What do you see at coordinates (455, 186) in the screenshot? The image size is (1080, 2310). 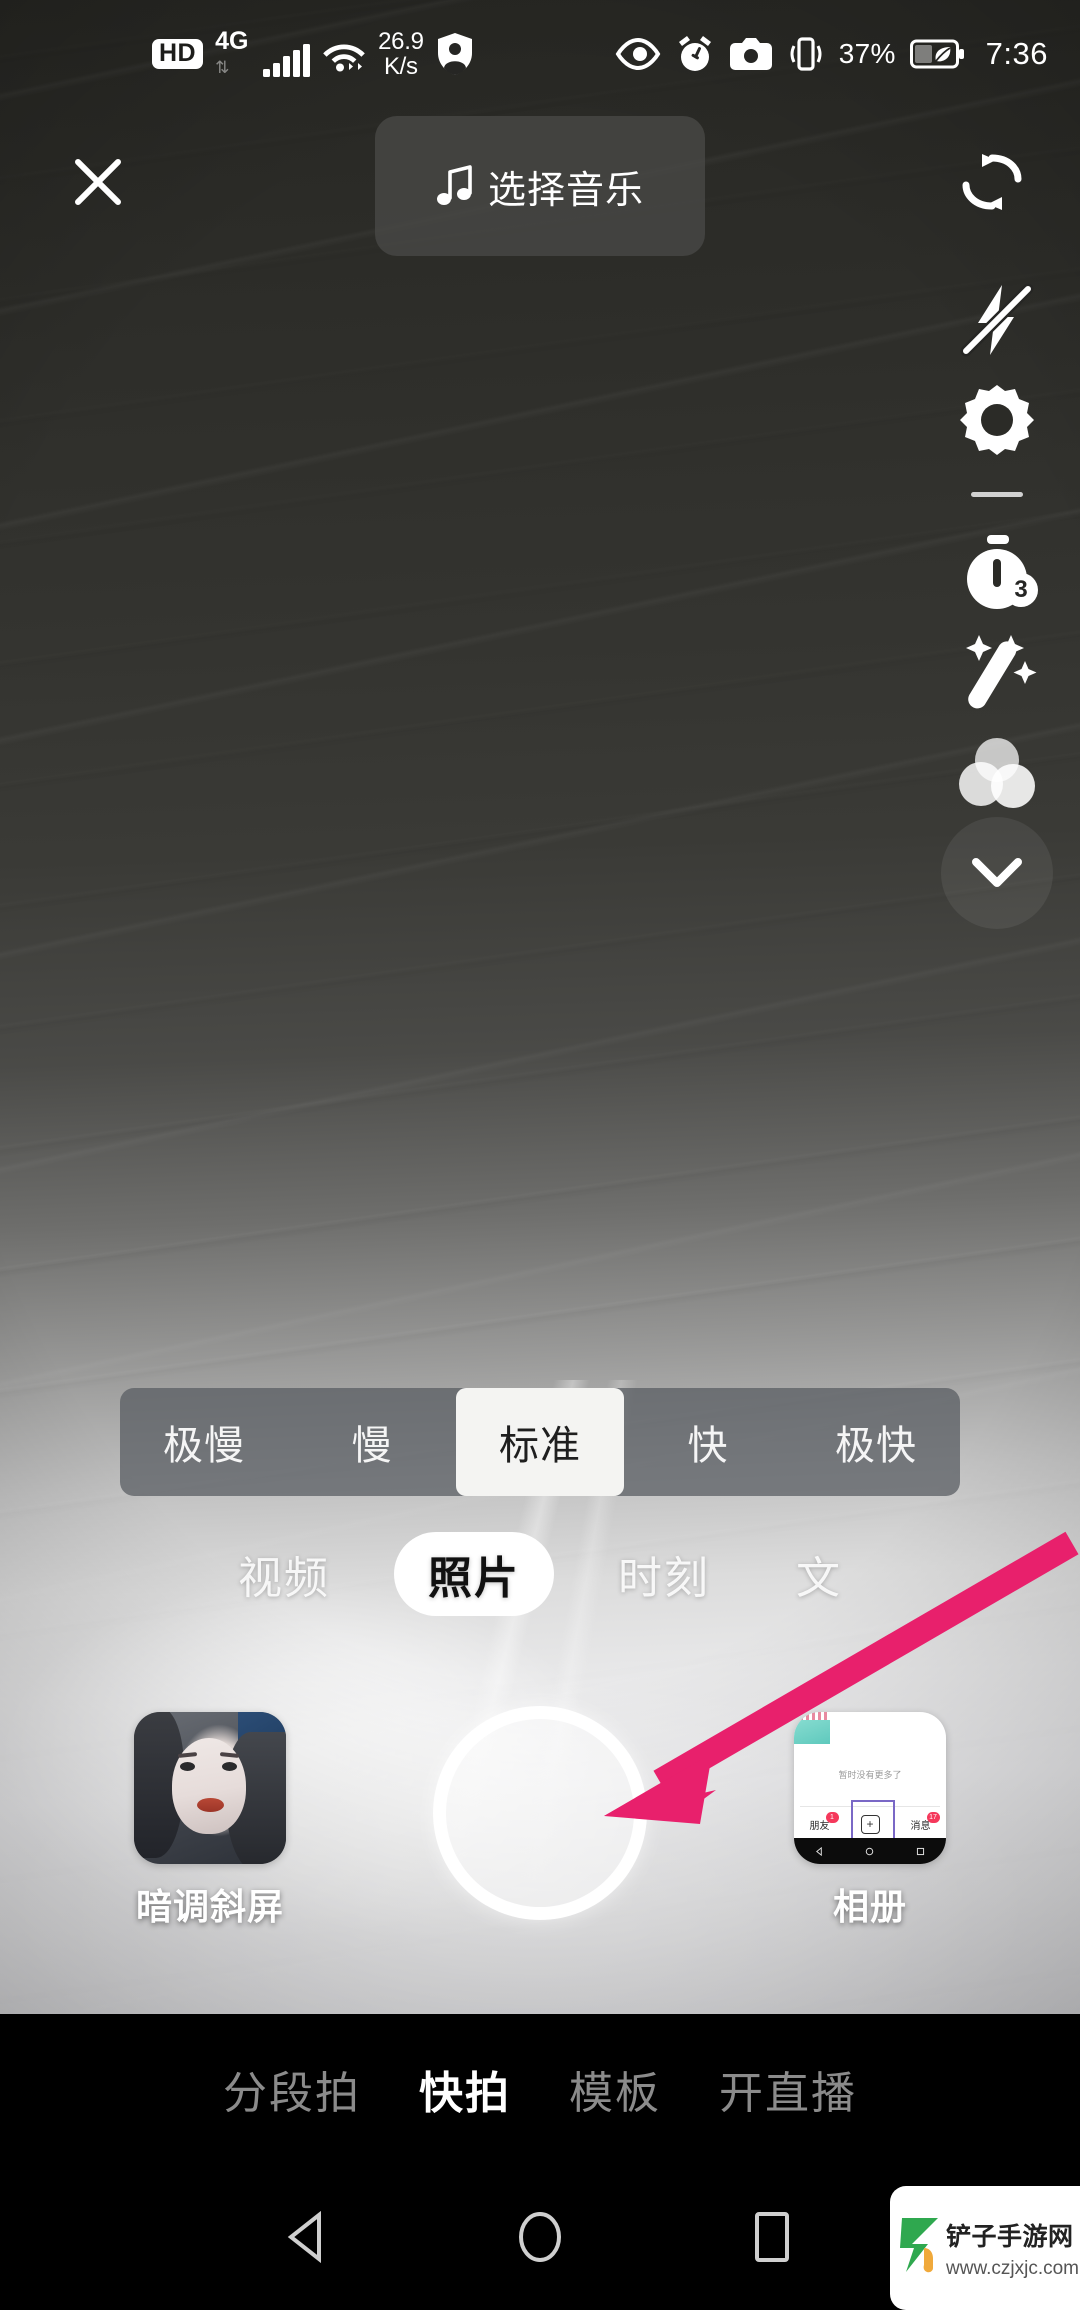 I see `music-note-icon` at bounding box center [455, 186].